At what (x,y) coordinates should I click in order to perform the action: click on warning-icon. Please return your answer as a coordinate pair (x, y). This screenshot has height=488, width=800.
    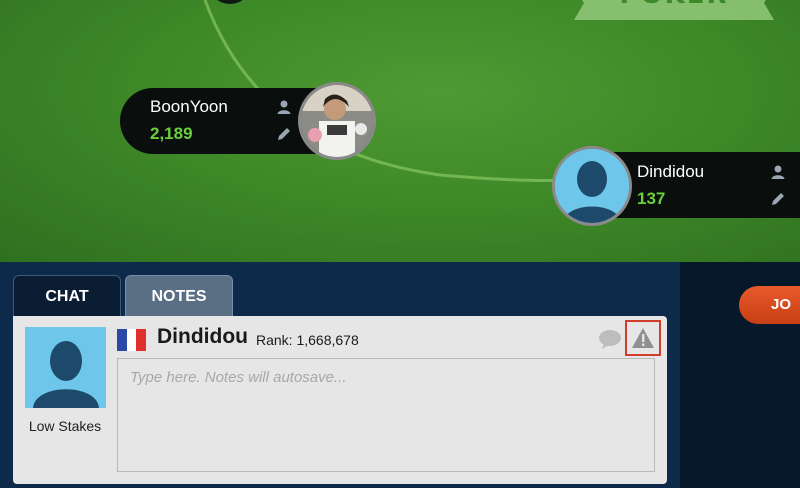
    Looking at the image, I should click on (643, 338).